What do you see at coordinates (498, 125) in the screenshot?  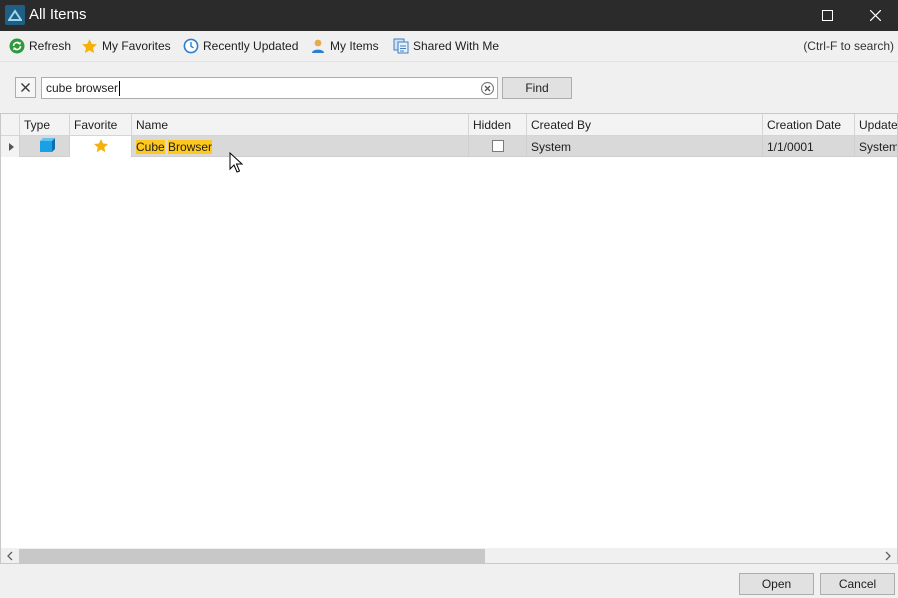 I see `column-header-hidden: Hidden` at bounding box center [498, 125].